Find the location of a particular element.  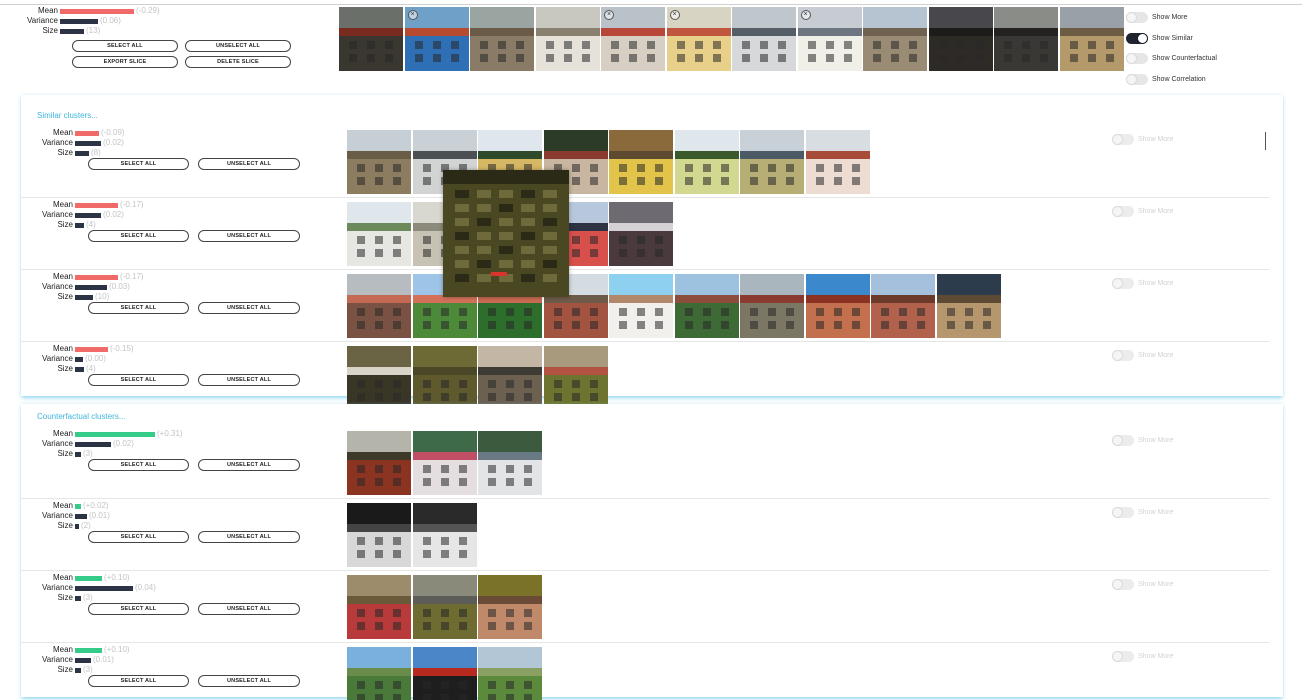

size-bar is located at coordinates (77, 526).